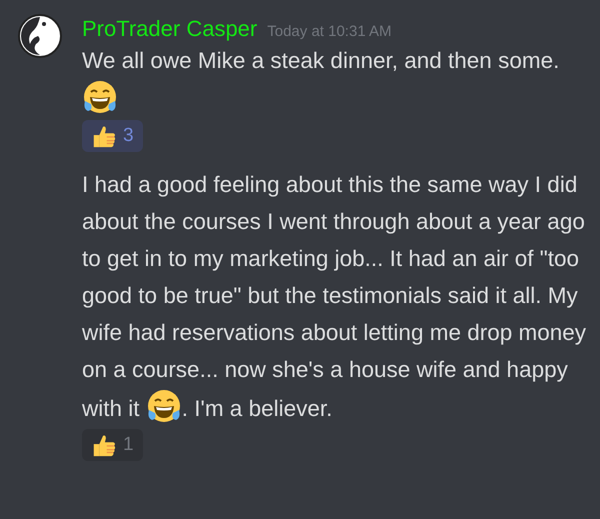 The height and width of the screenshot is (519, 600). What do you see at coordinates (112, 445) in the screenshot?
I see `reaction-button: 1` at bounding box center [112, 445].